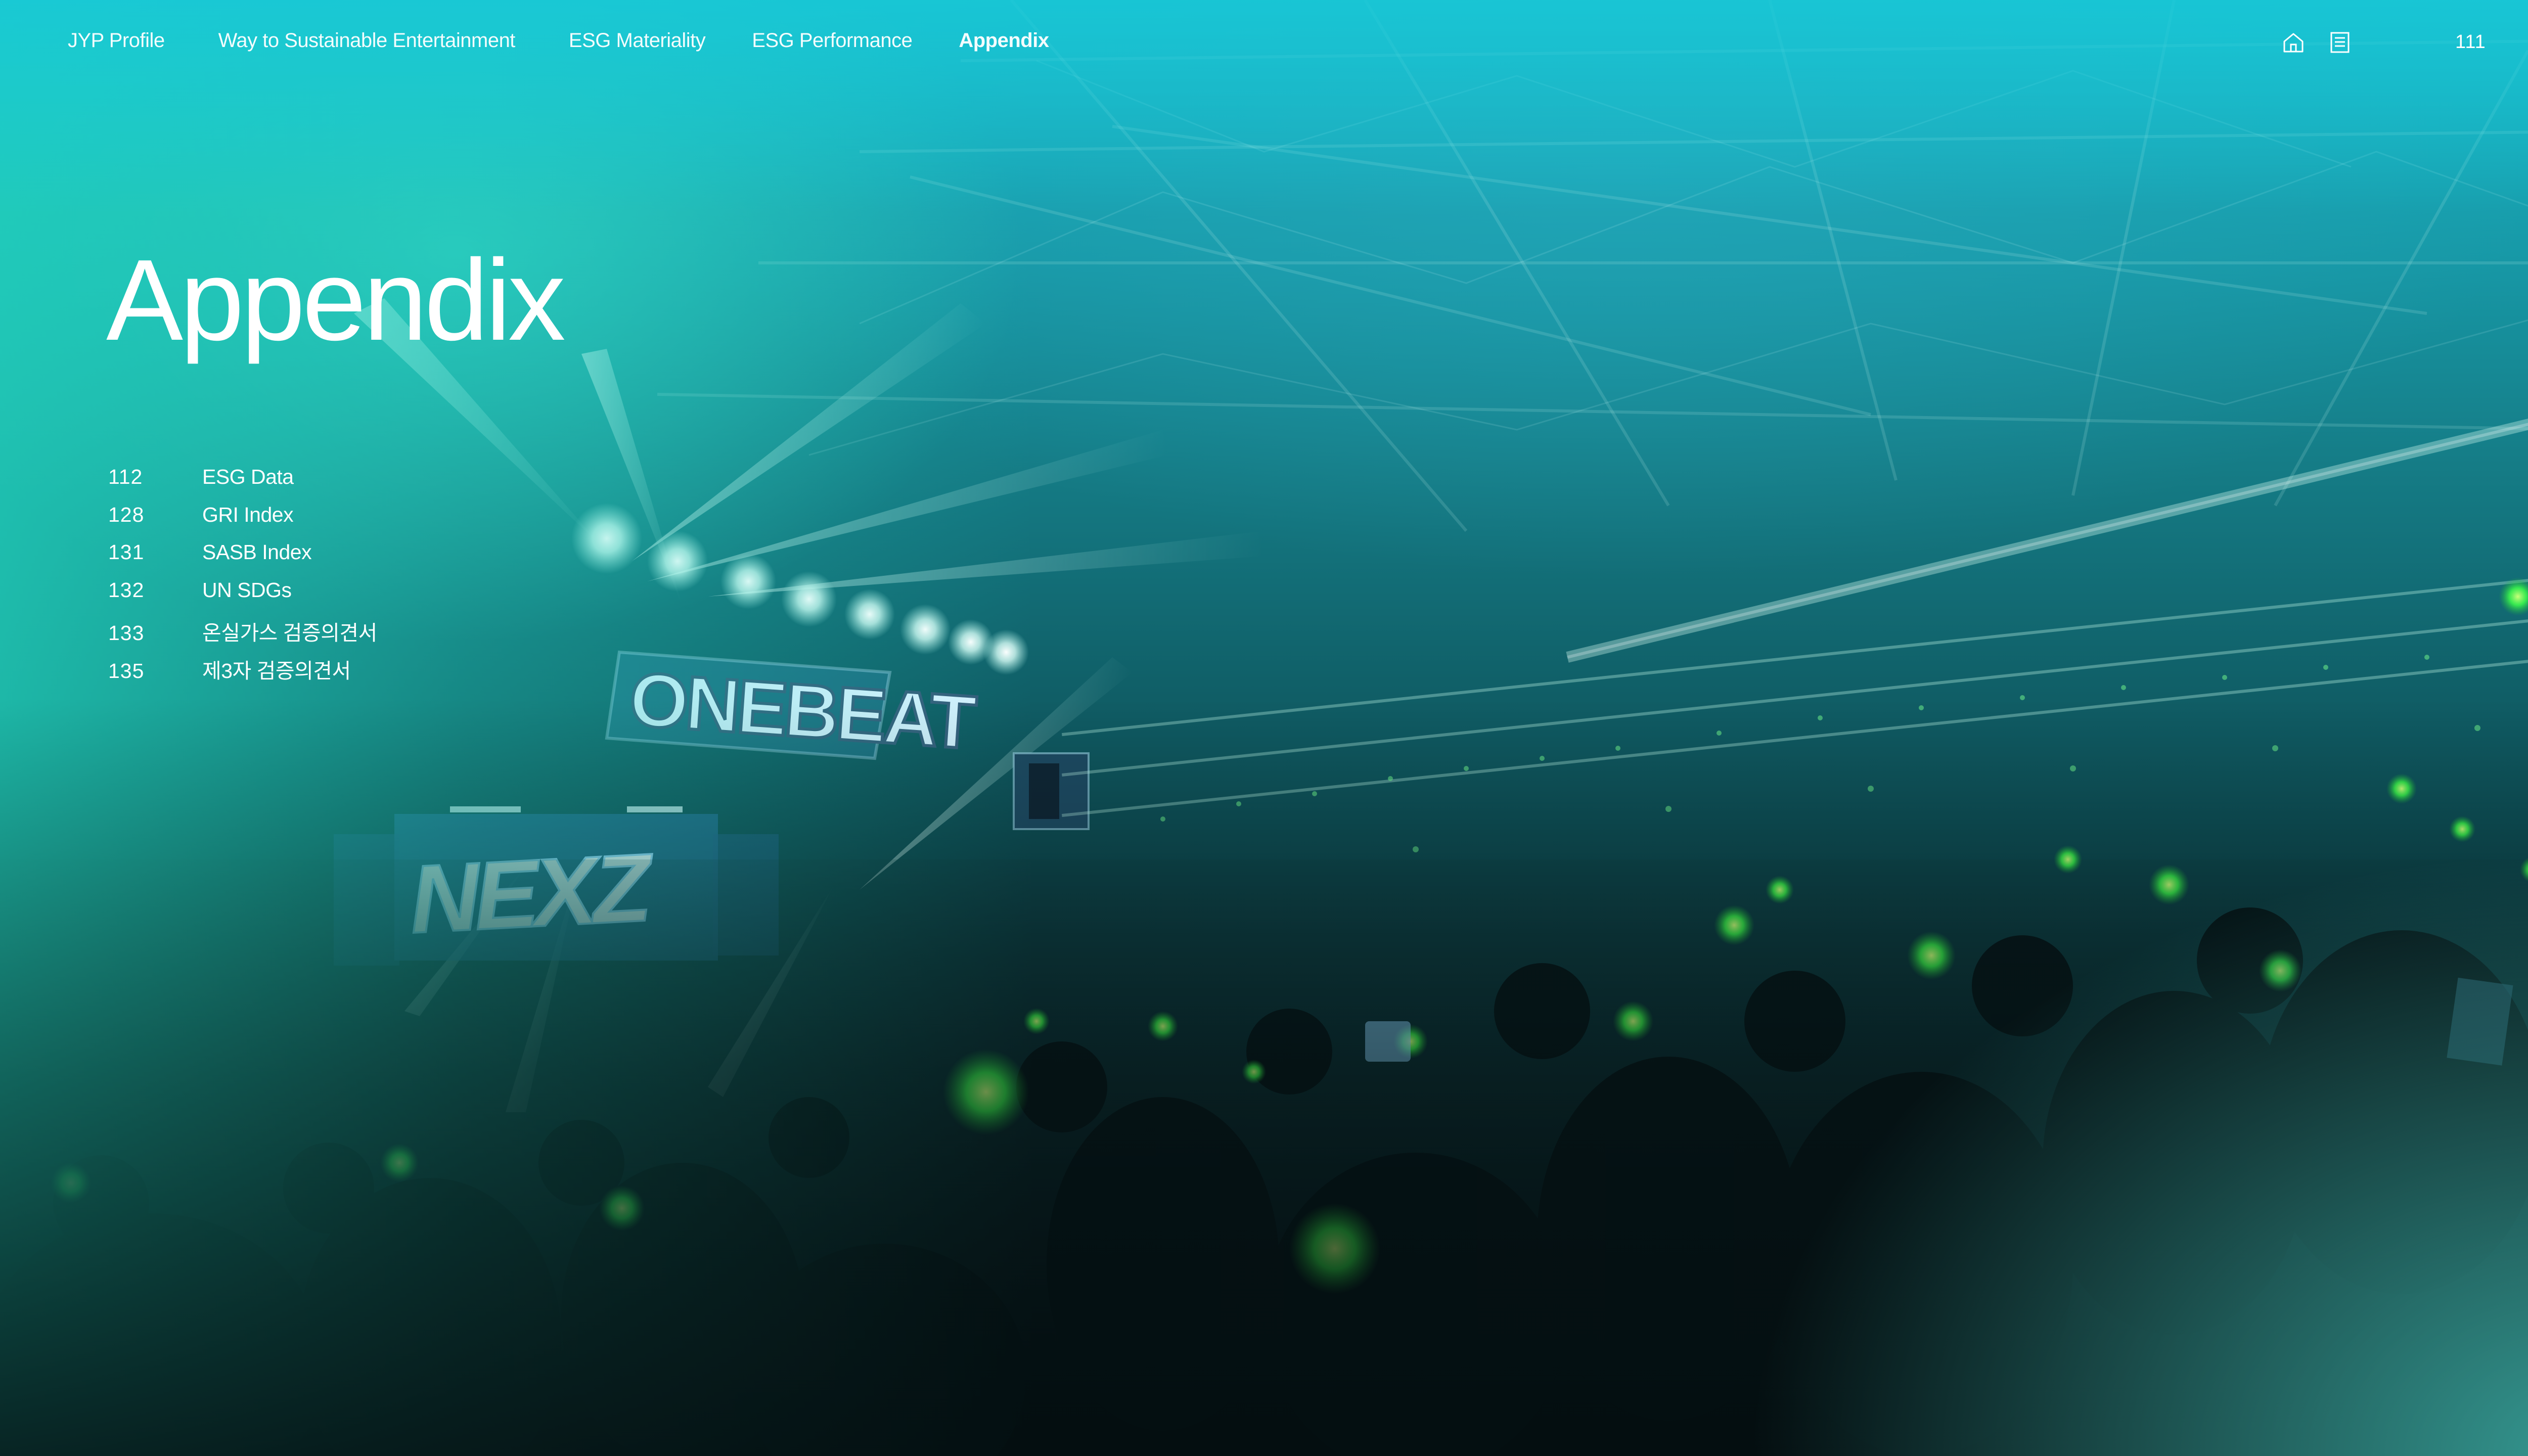 The height and width of the screenshot is (1456, 2528). I want to click on document-list-icon, so click(2340, 42).